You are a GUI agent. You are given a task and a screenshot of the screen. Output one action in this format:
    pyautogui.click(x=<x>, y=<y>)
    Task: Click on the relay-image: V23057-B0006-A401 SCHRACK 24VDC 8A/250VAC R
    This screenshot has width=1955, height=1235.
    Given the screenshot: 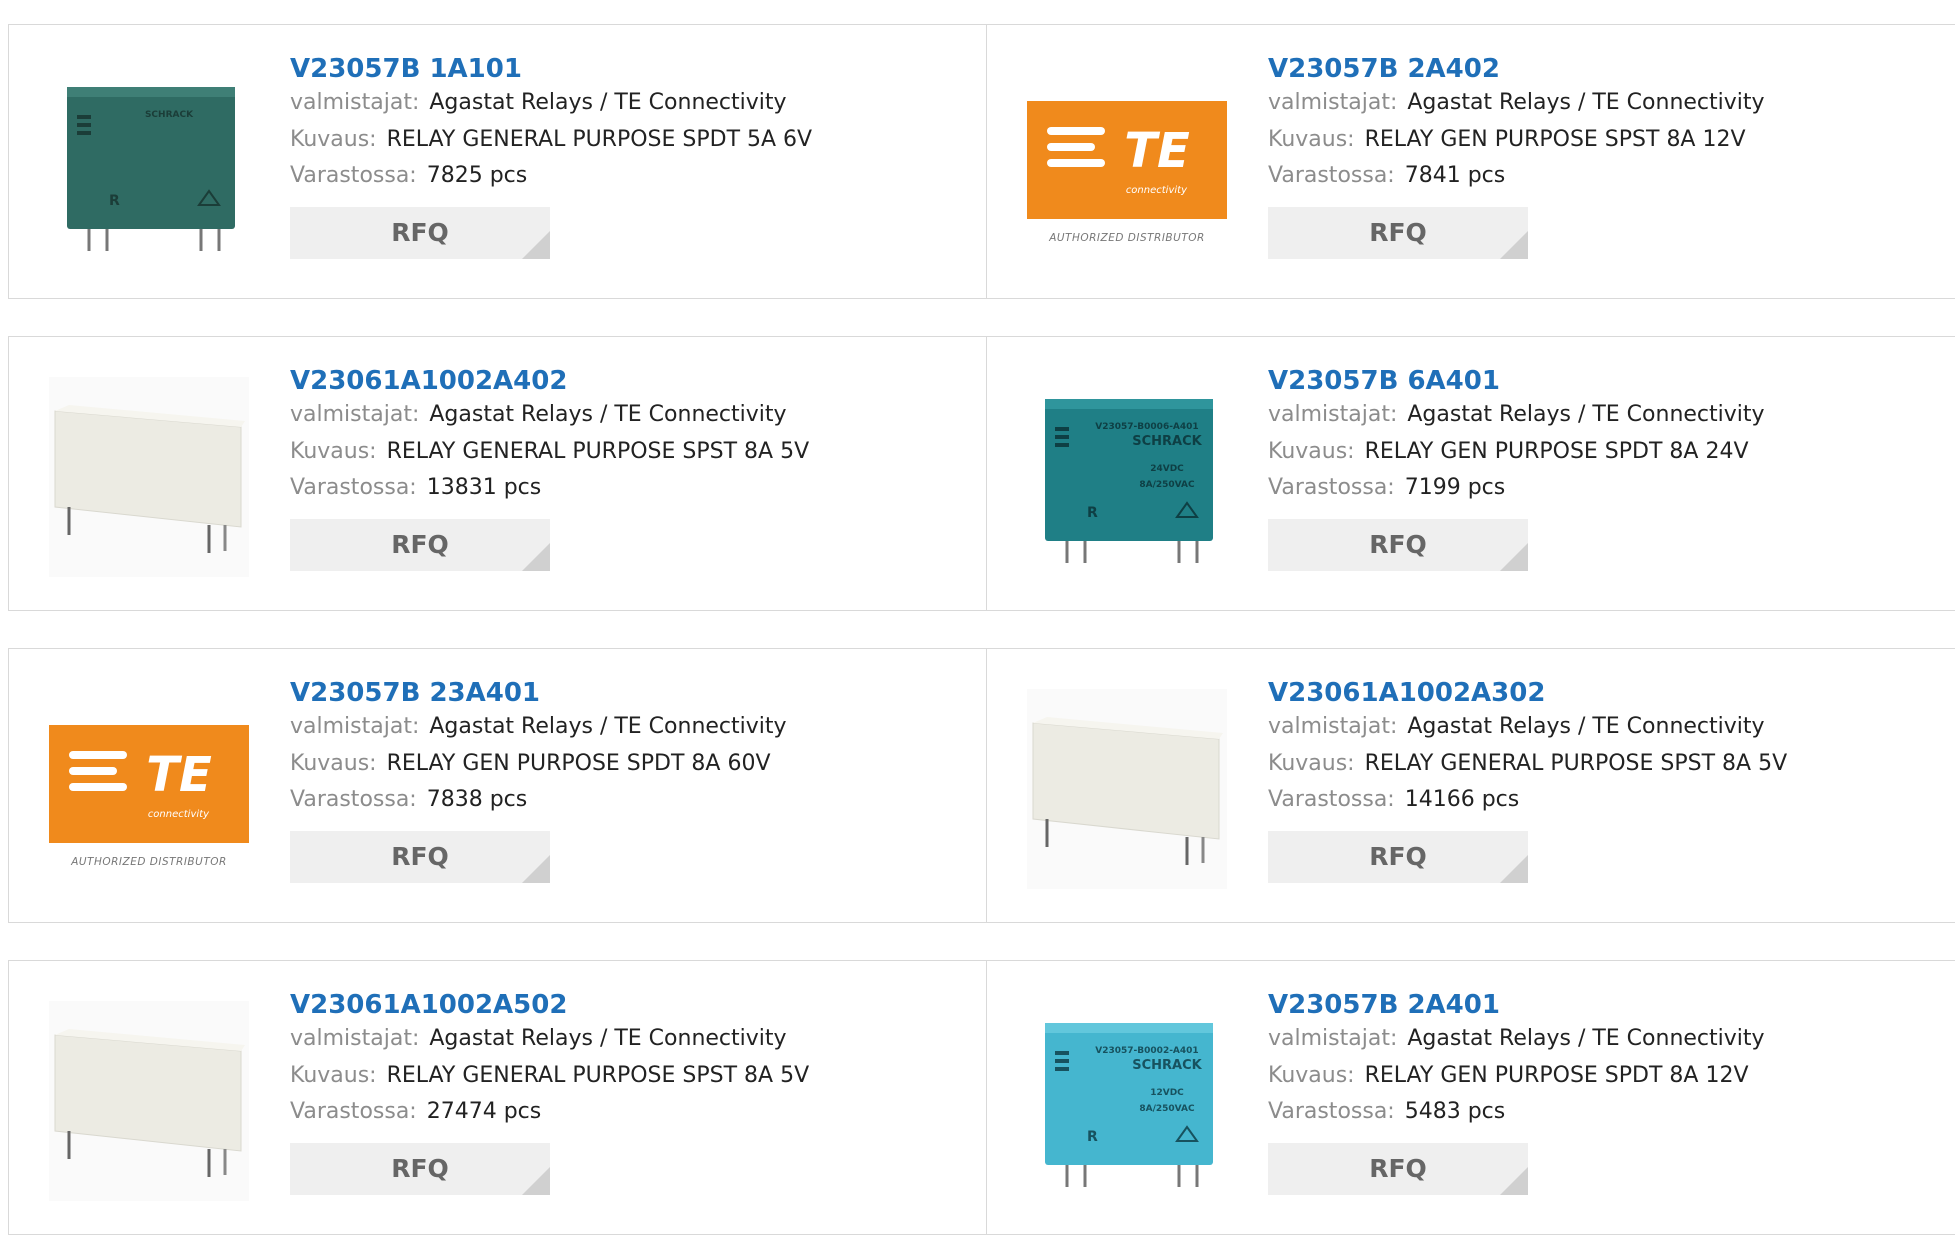 What is the action you would take?
    pyautogui.click(x=1127, y=477)
    